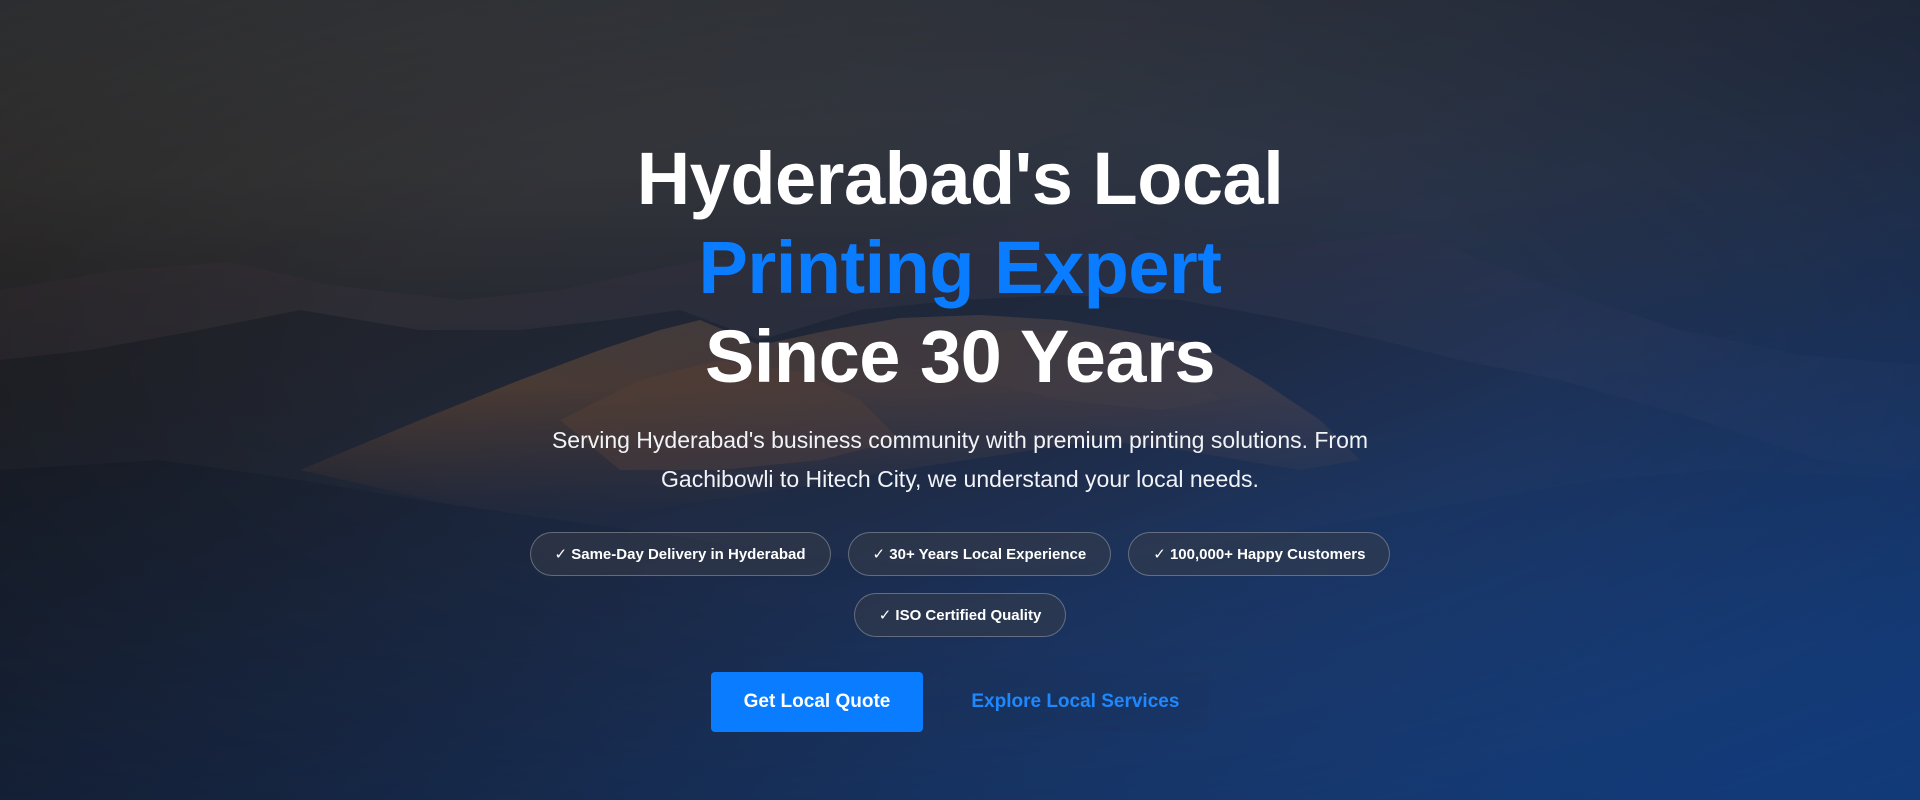  I want to click on headline-accent-line: Printing Expert, so click(960, 267).